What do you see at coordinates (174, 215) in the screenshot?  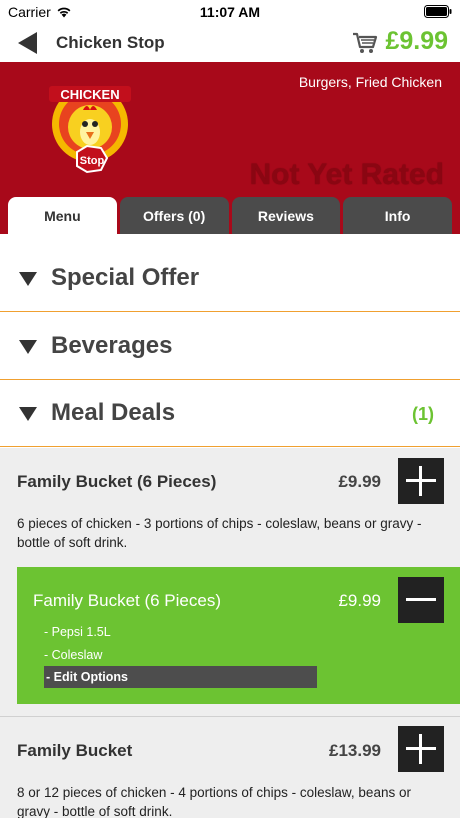 I see `tab-offers: Offers (0)` at bounding box center [174, 215].